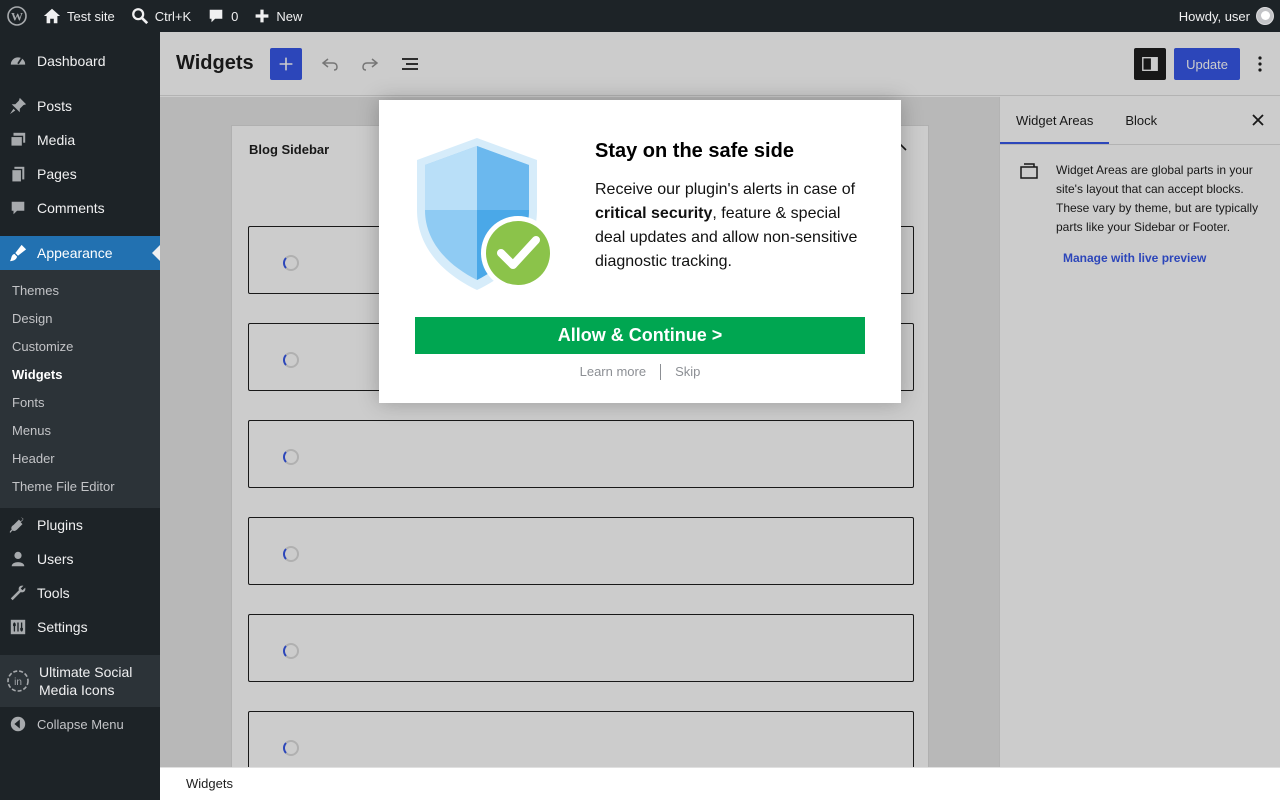  What do you see at coordinates (71, 61) in the screenshot?
I see `menu-label-dashboard: Dashboard` at bounding box center [71, 61].